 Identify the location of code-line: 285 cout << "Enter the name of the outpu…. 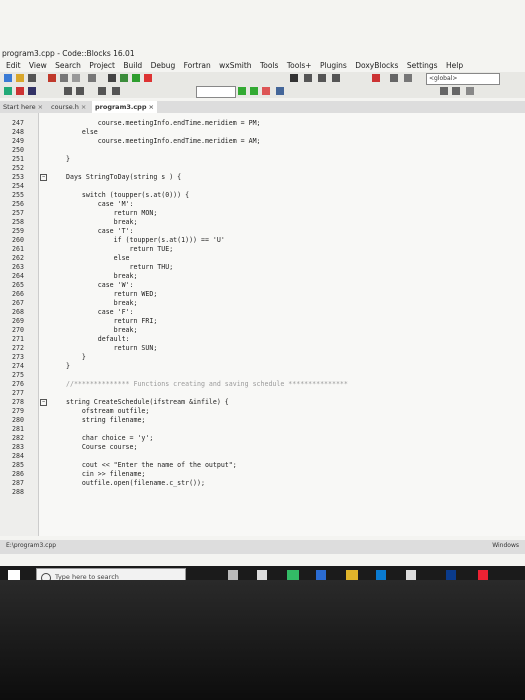
(262, 465).